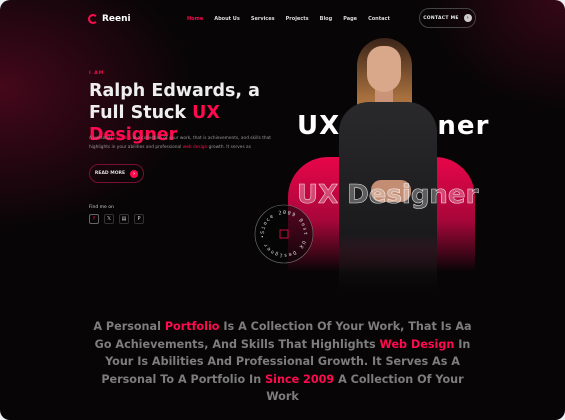 The height and width of the screenshot is (420, 565). What do you see at coordinates (384, 69) in the screenshot?
I see `face` at bounding box center [384, 69].